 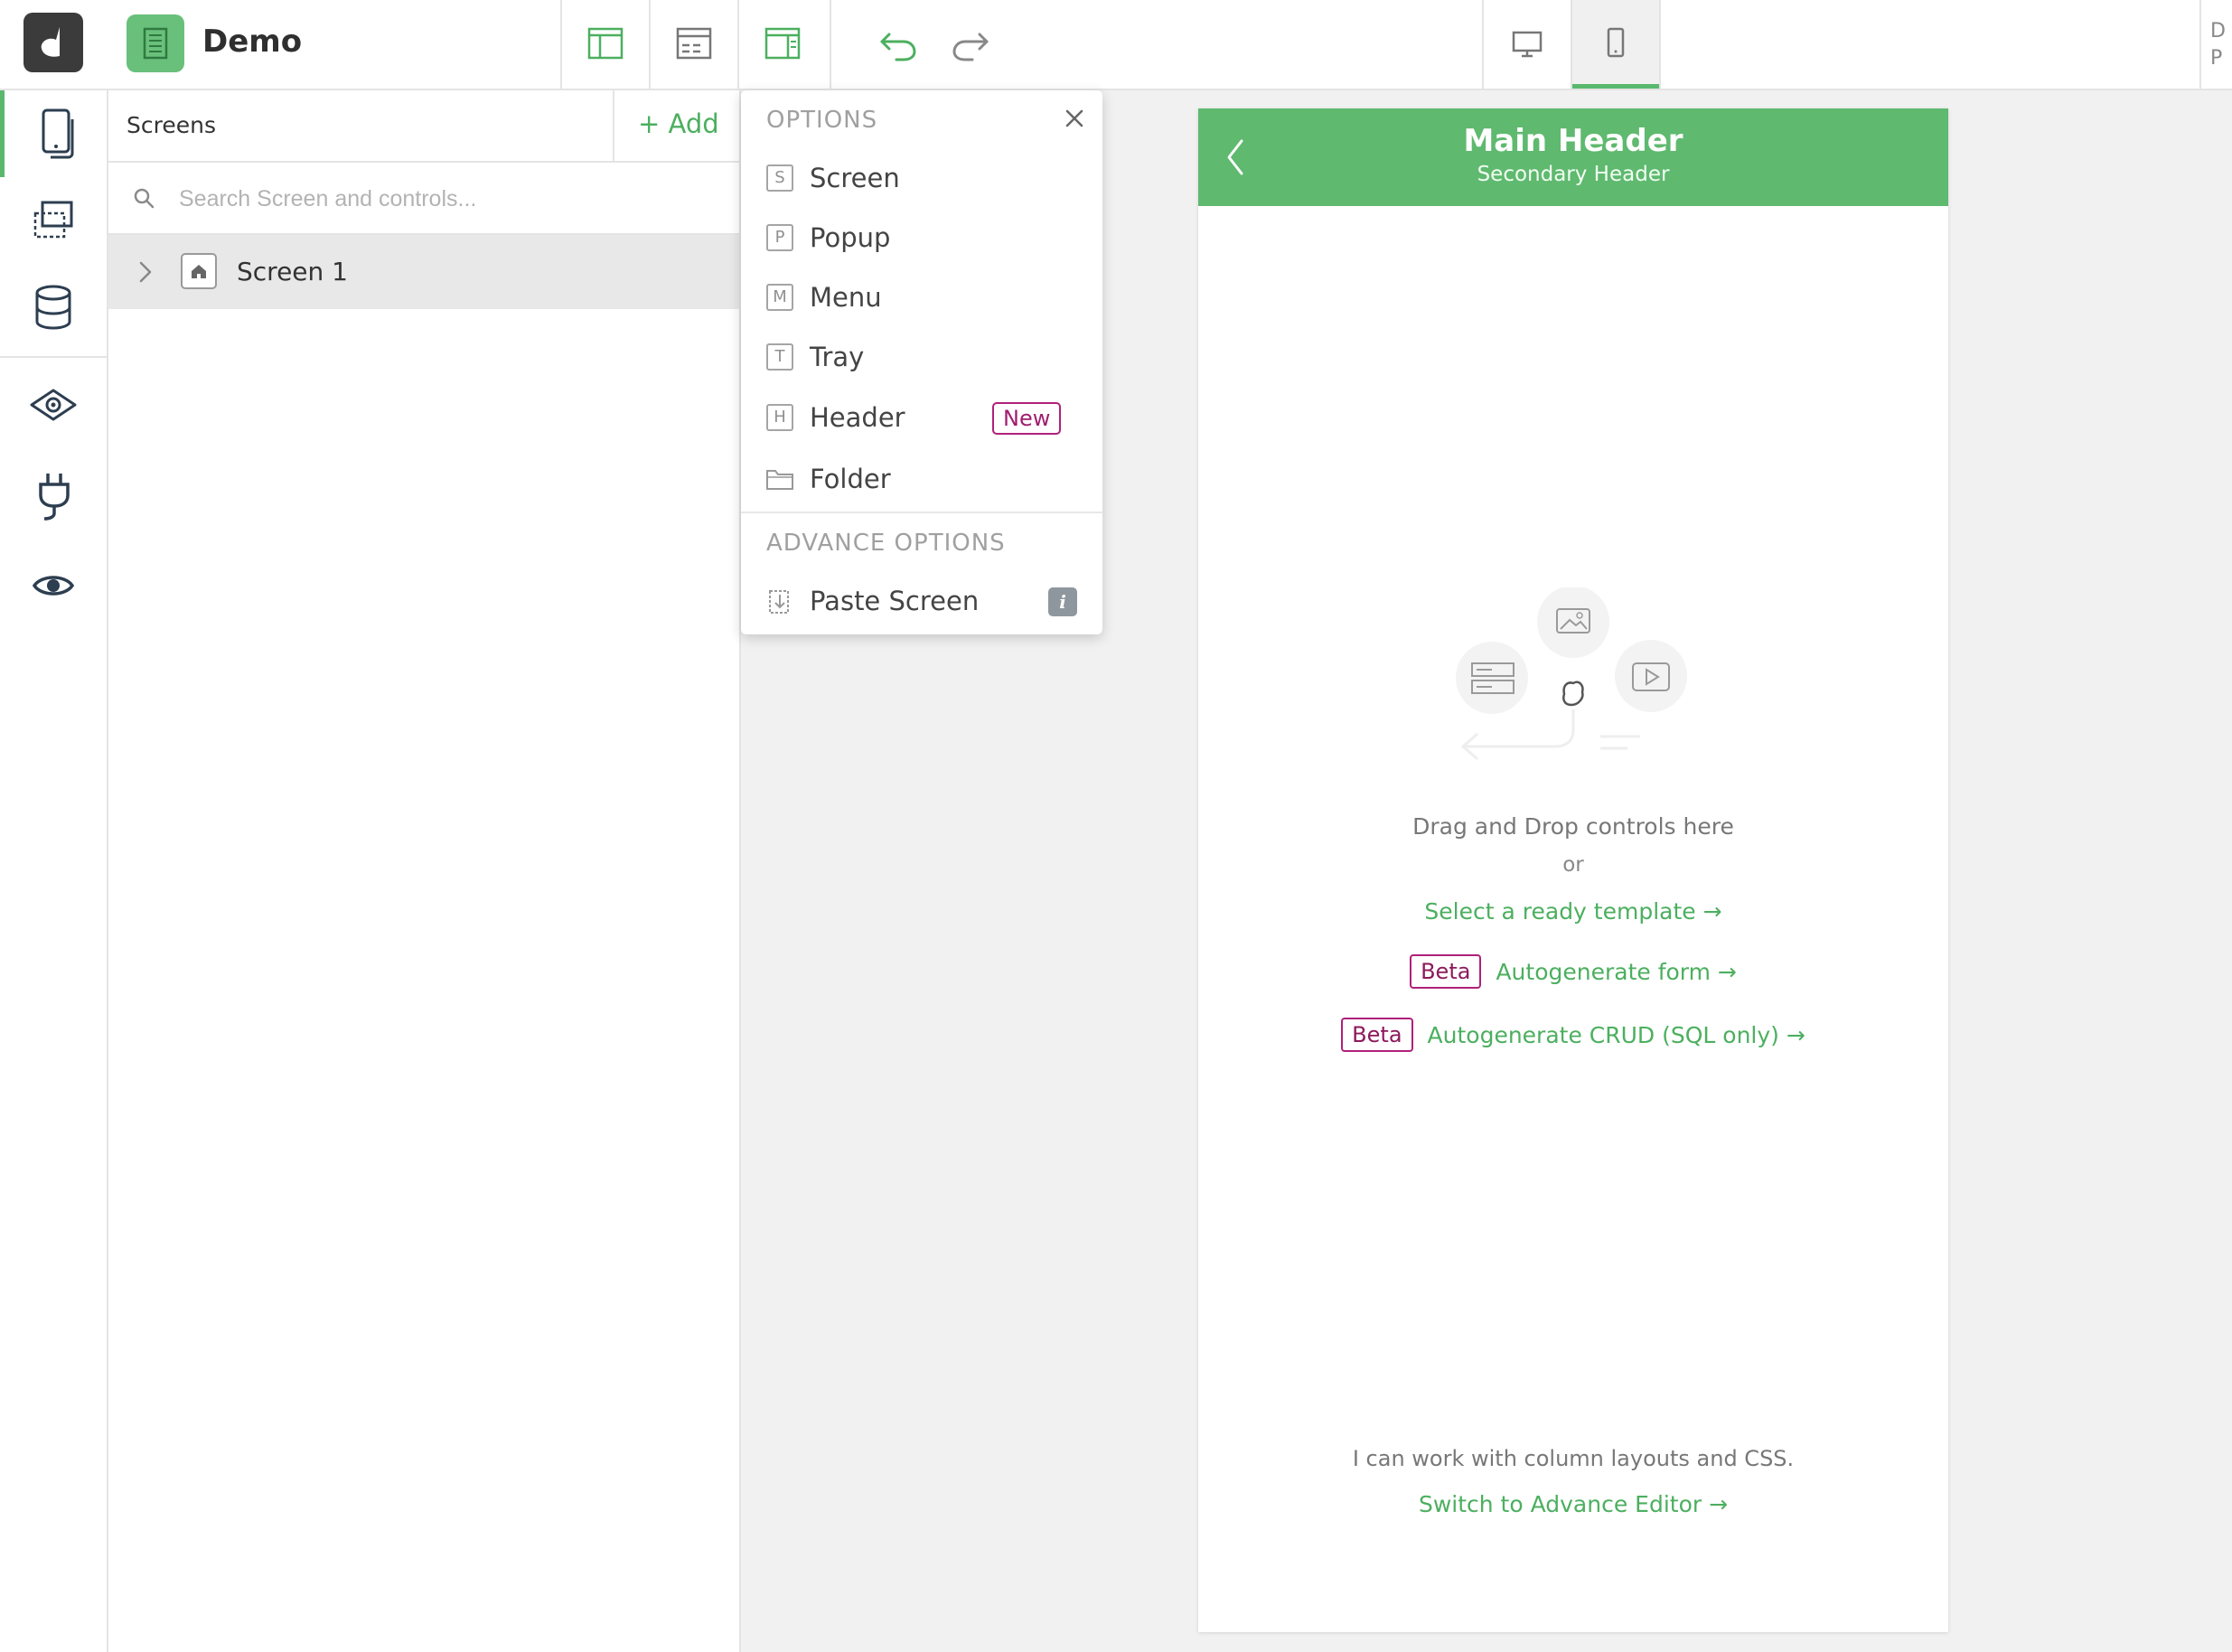 I want to click on layers-icon, so click(x=53, y=220).